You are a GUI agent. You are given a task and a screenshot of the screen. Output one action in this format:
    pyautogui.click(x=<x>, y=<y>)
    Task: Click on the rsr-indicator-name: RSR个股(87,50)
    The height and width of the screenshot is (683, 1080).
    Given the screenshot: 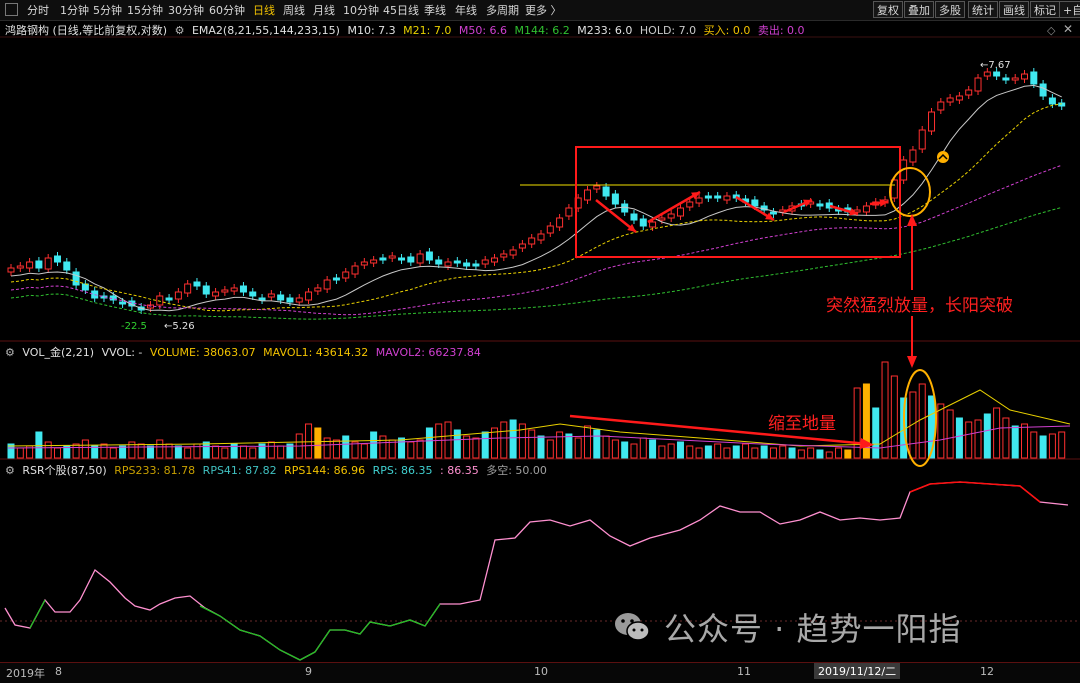 What is the action you would take?
    pyautogui.click(x=64, y=470)
    